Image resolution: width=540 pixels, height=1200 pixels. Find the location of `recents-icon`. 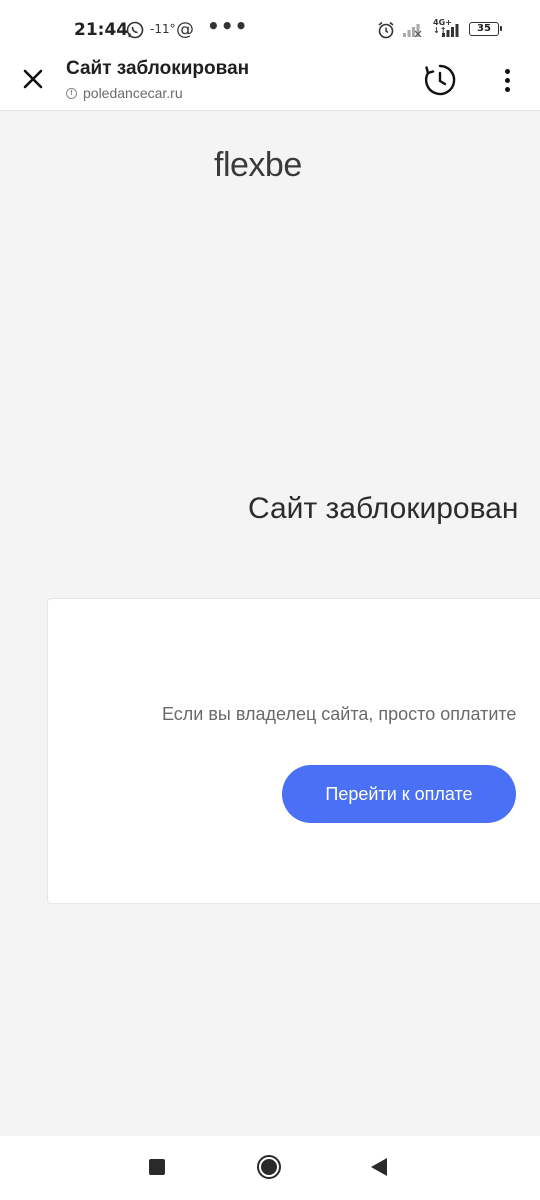

recents-icon is located at coordinates (157, 1167).